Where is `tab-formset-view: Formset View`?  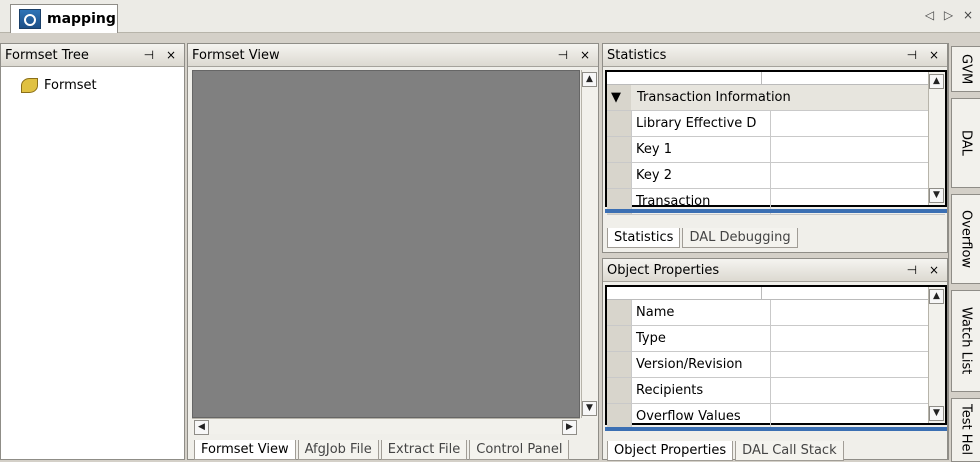 tab-formset-view: Formset View is located at coordinates (245, 450).